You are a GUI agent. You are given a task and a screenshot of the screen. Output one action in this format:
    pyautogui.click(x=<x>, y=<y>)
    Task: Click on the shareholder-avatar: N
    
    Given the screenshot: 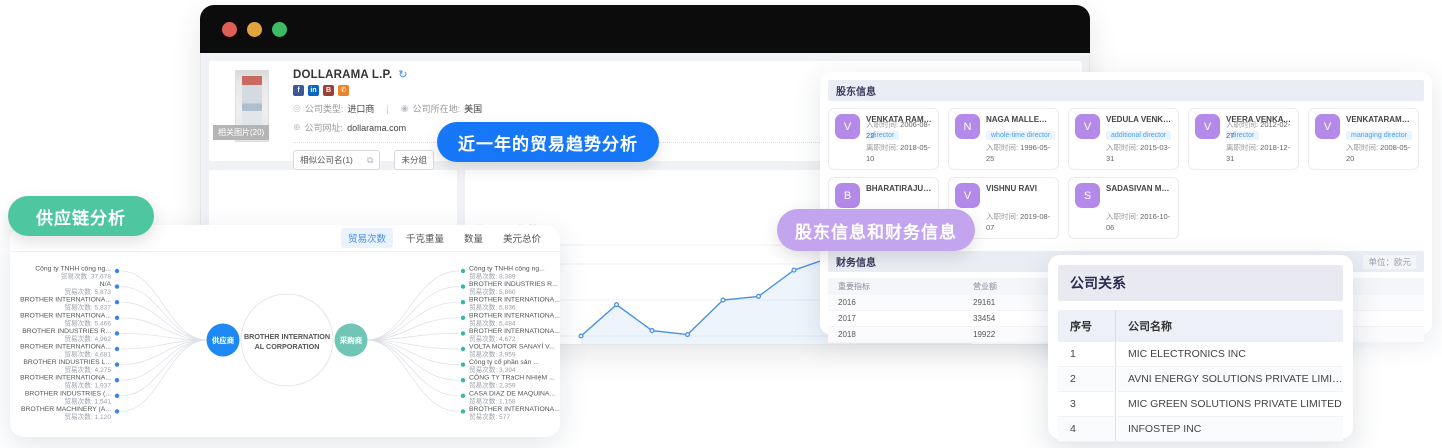 What is the action you would take?
    pyautogui.click(x=967, y=126)
    